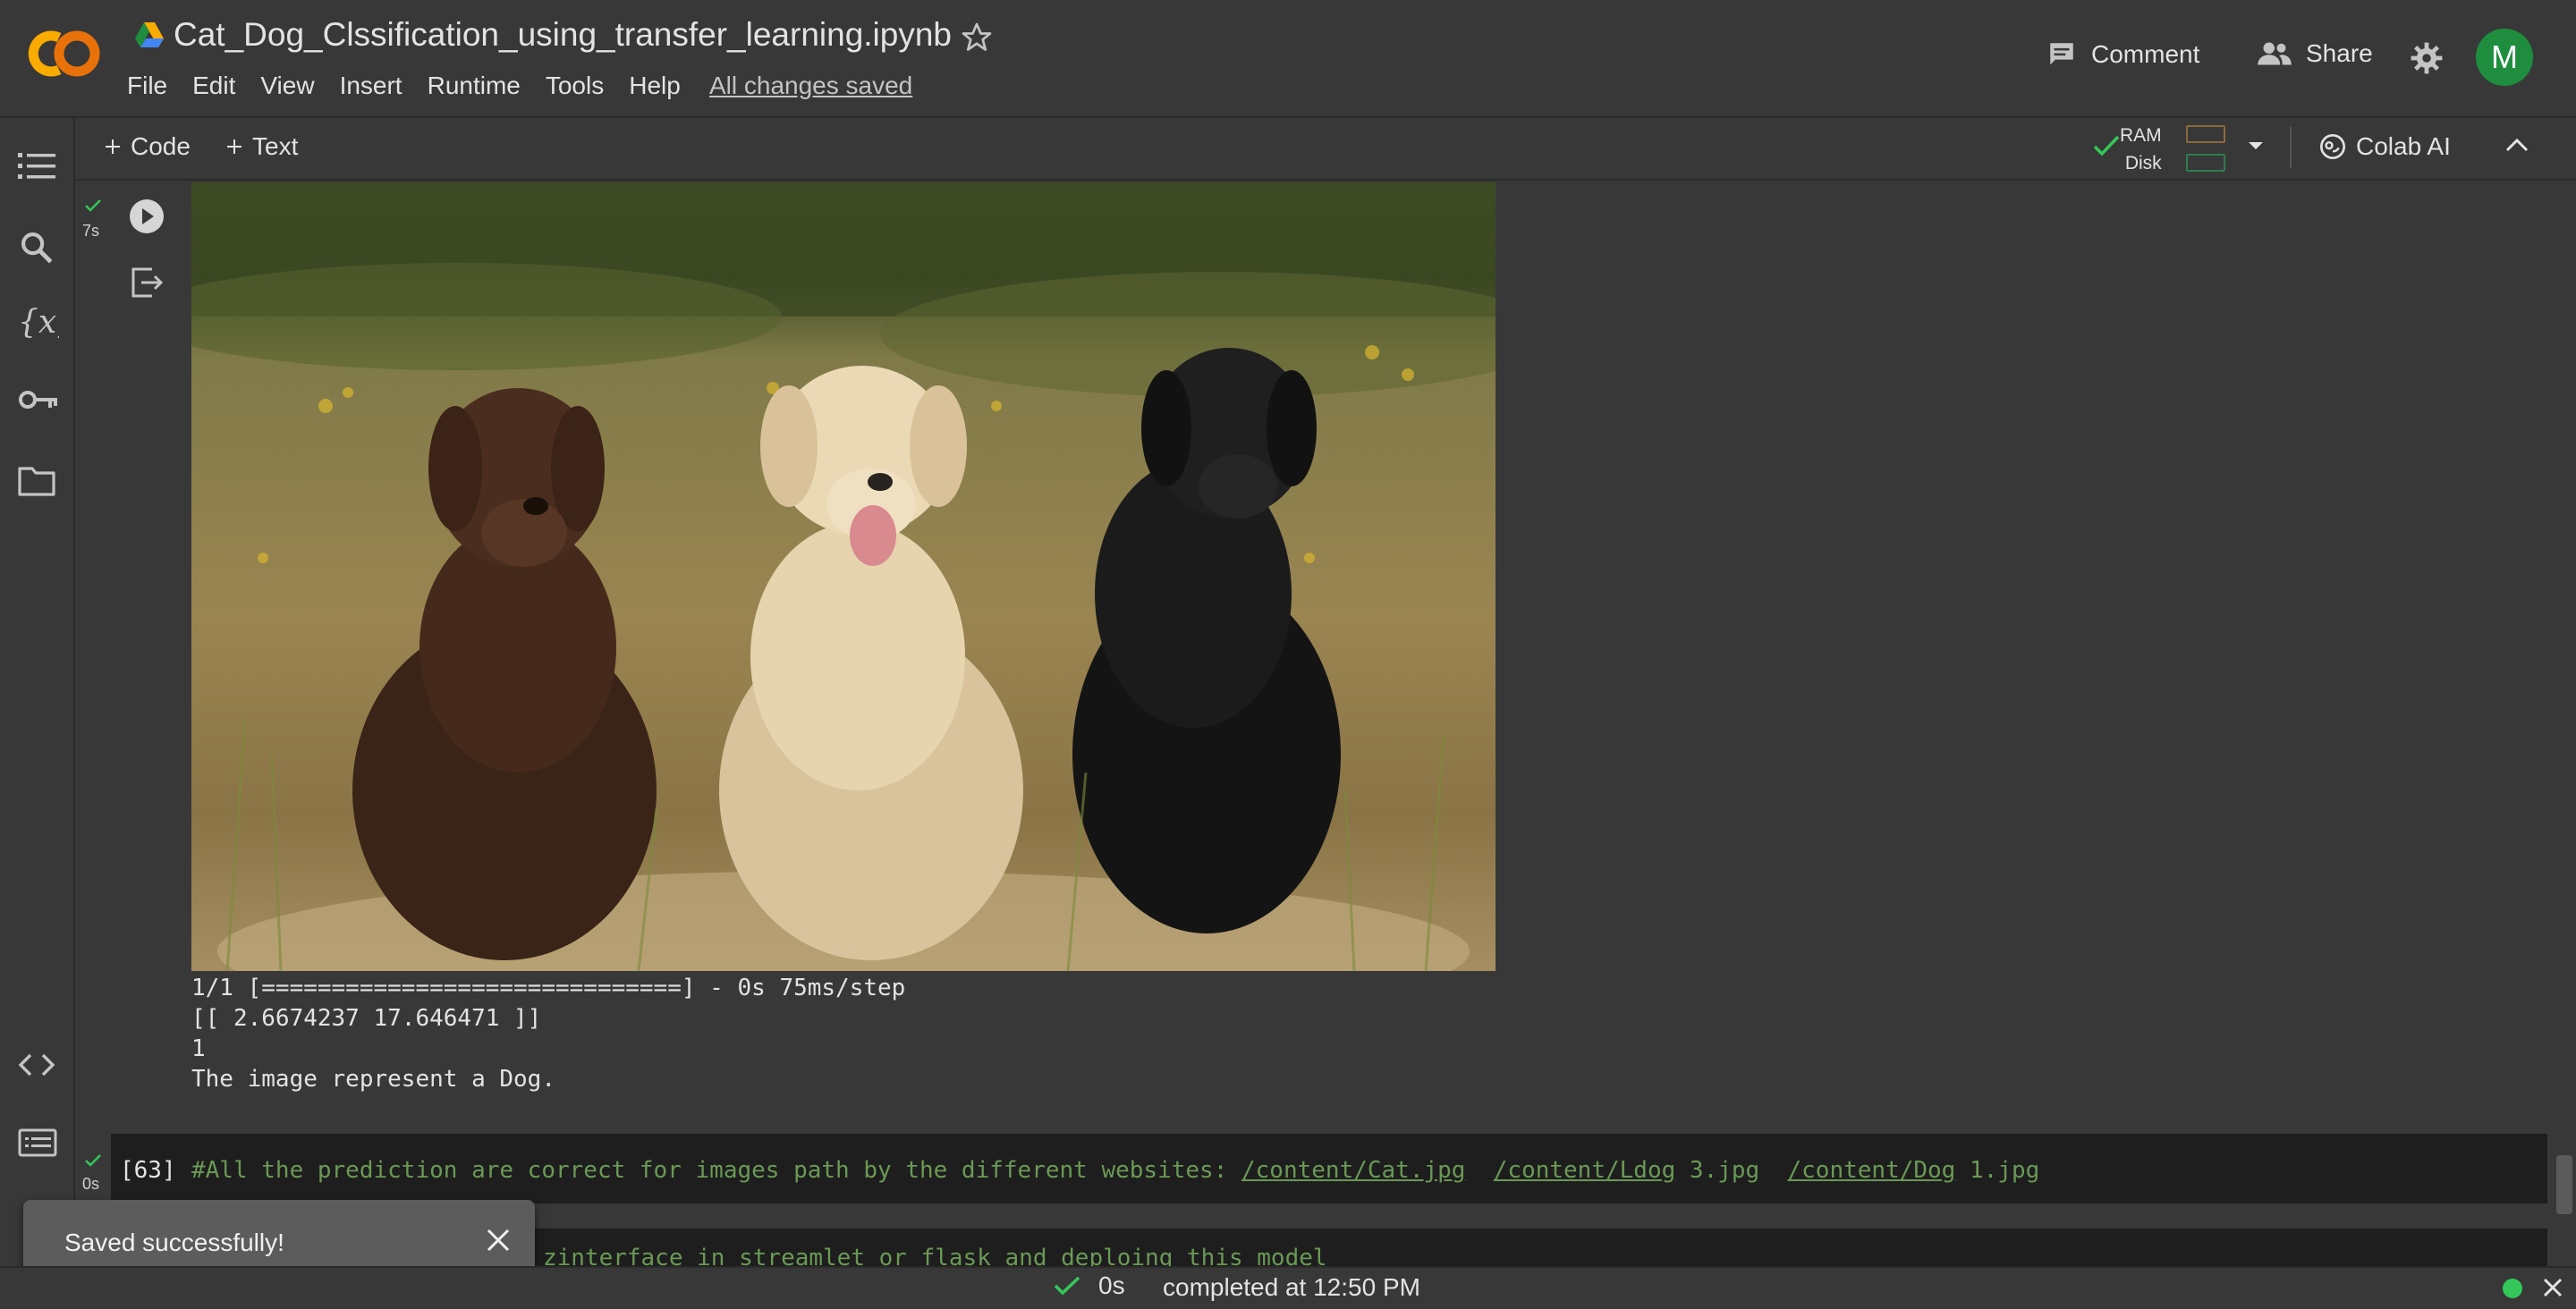  I want to click on gear-icon, so click(2427, 58).